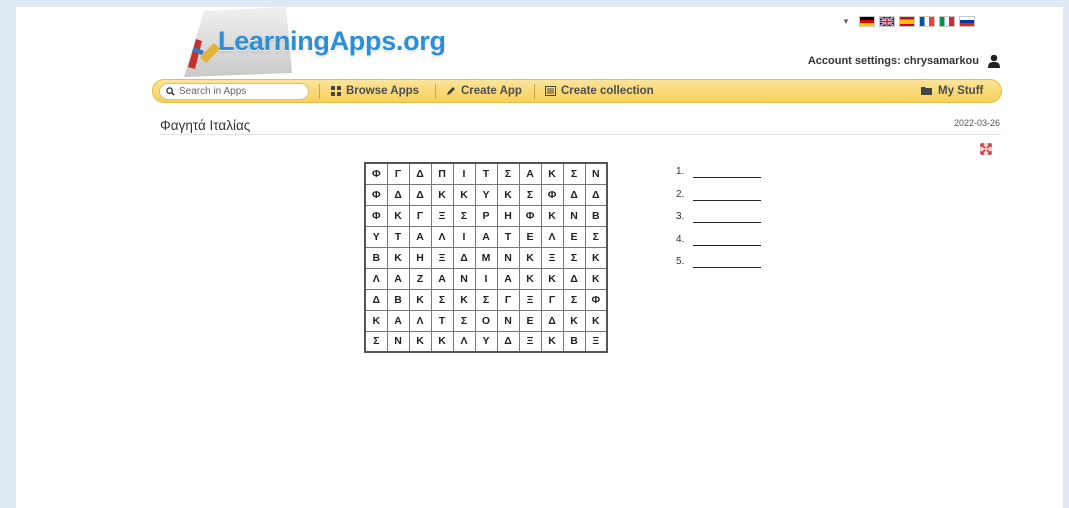 The height and width of the screenshot is (508, 1069). Describe the element at coordinates (846, 21) in the screenshot. I see `dropdown-arrow-icon: ▼` at that location.